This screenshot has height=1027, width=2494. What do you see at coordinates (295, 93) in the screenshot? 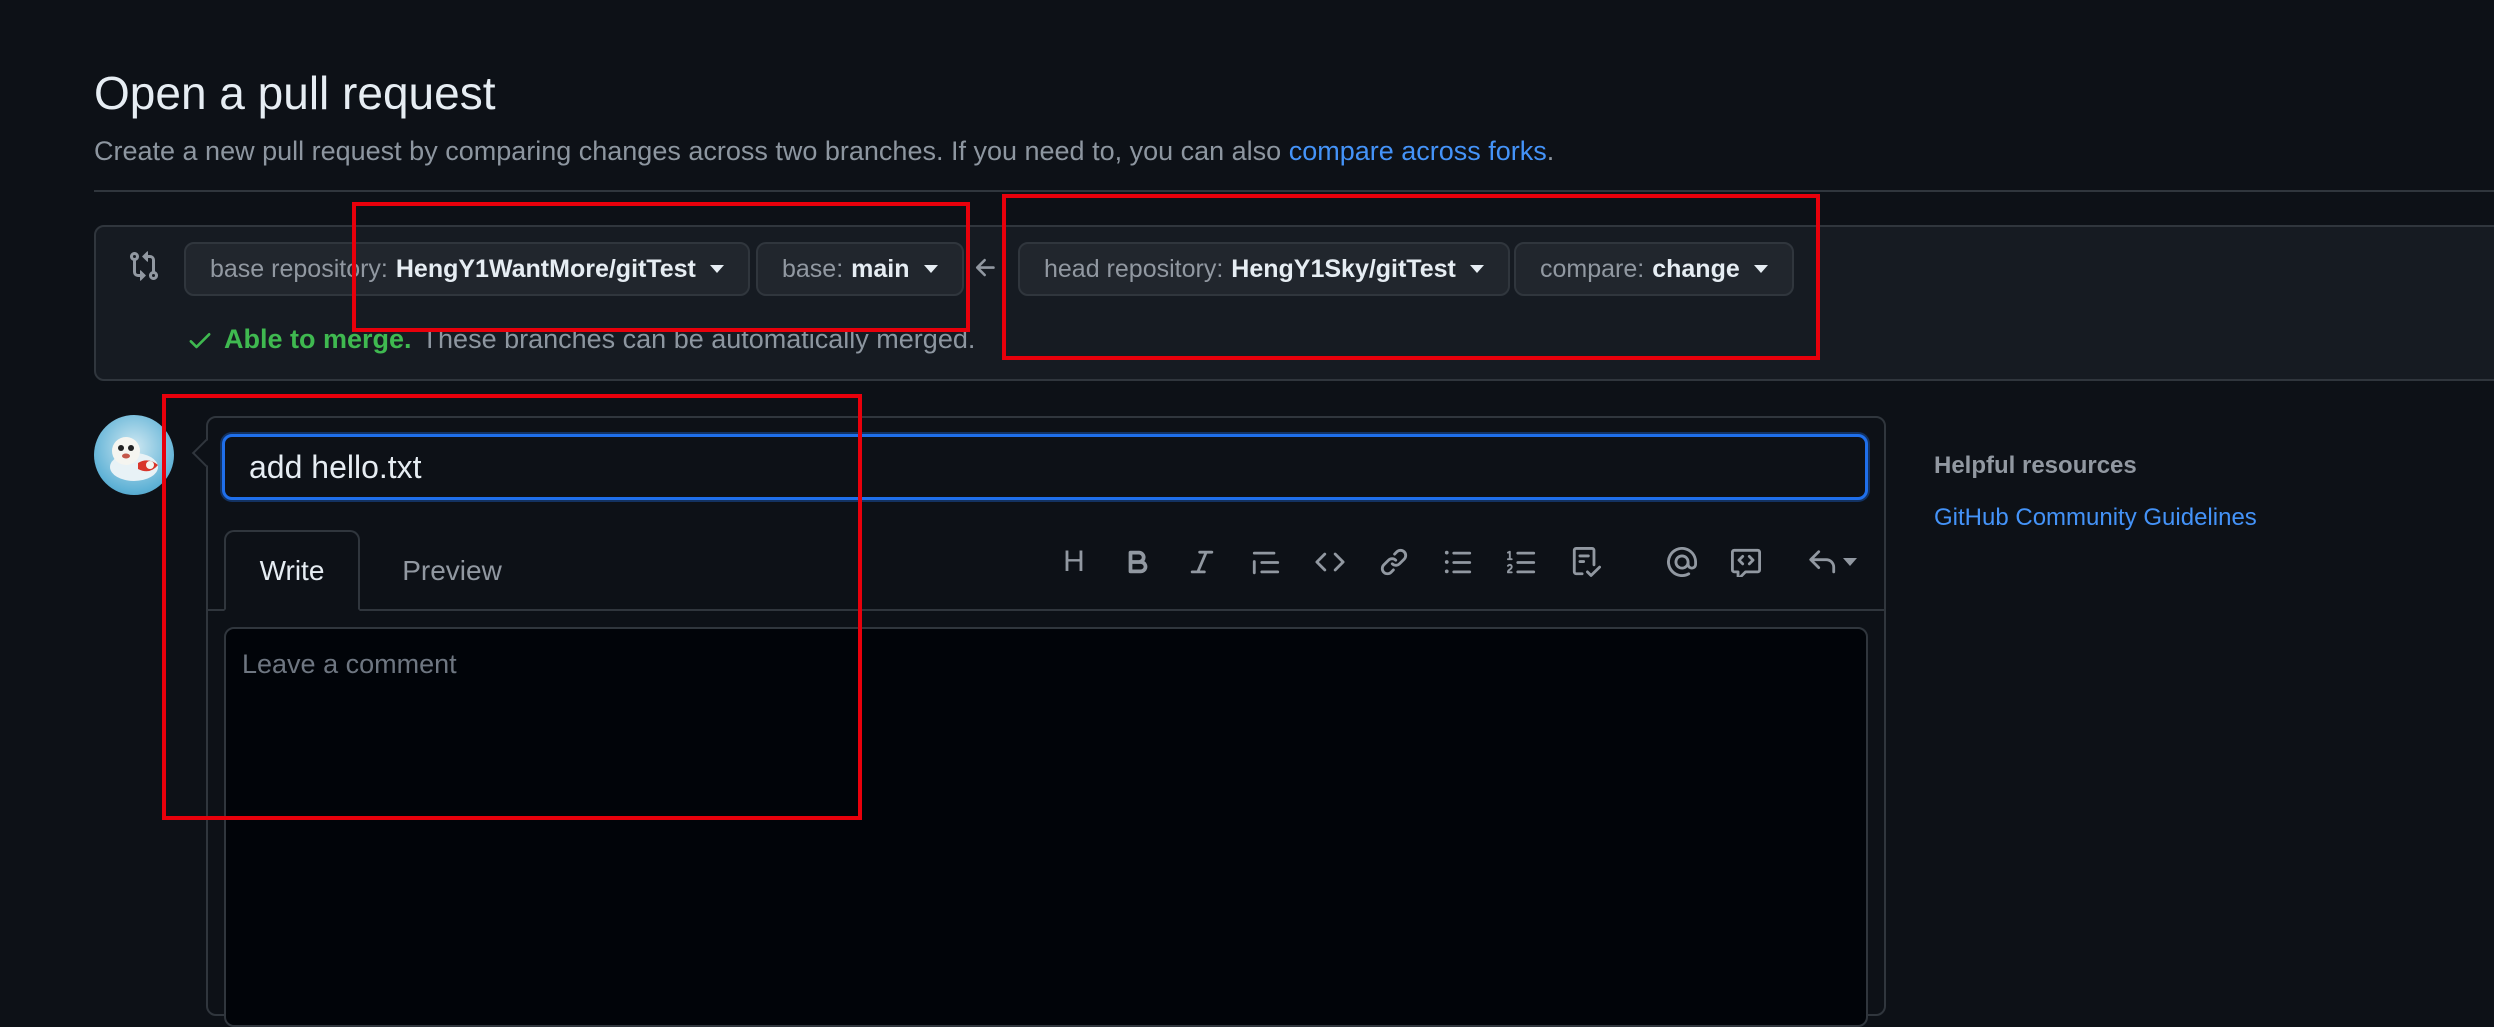
I see `page-title: Open a pull request` at bounding box center [295, 93].